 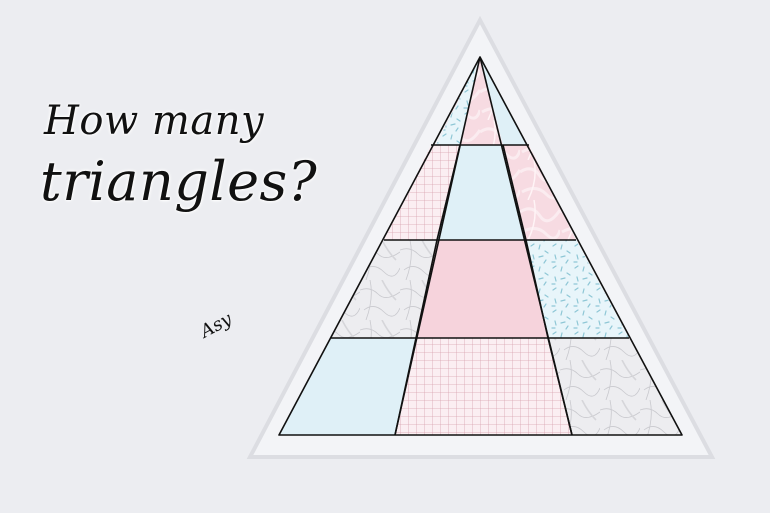 I want to click on title-line-2: triangles?, so click(x=179, y=181).